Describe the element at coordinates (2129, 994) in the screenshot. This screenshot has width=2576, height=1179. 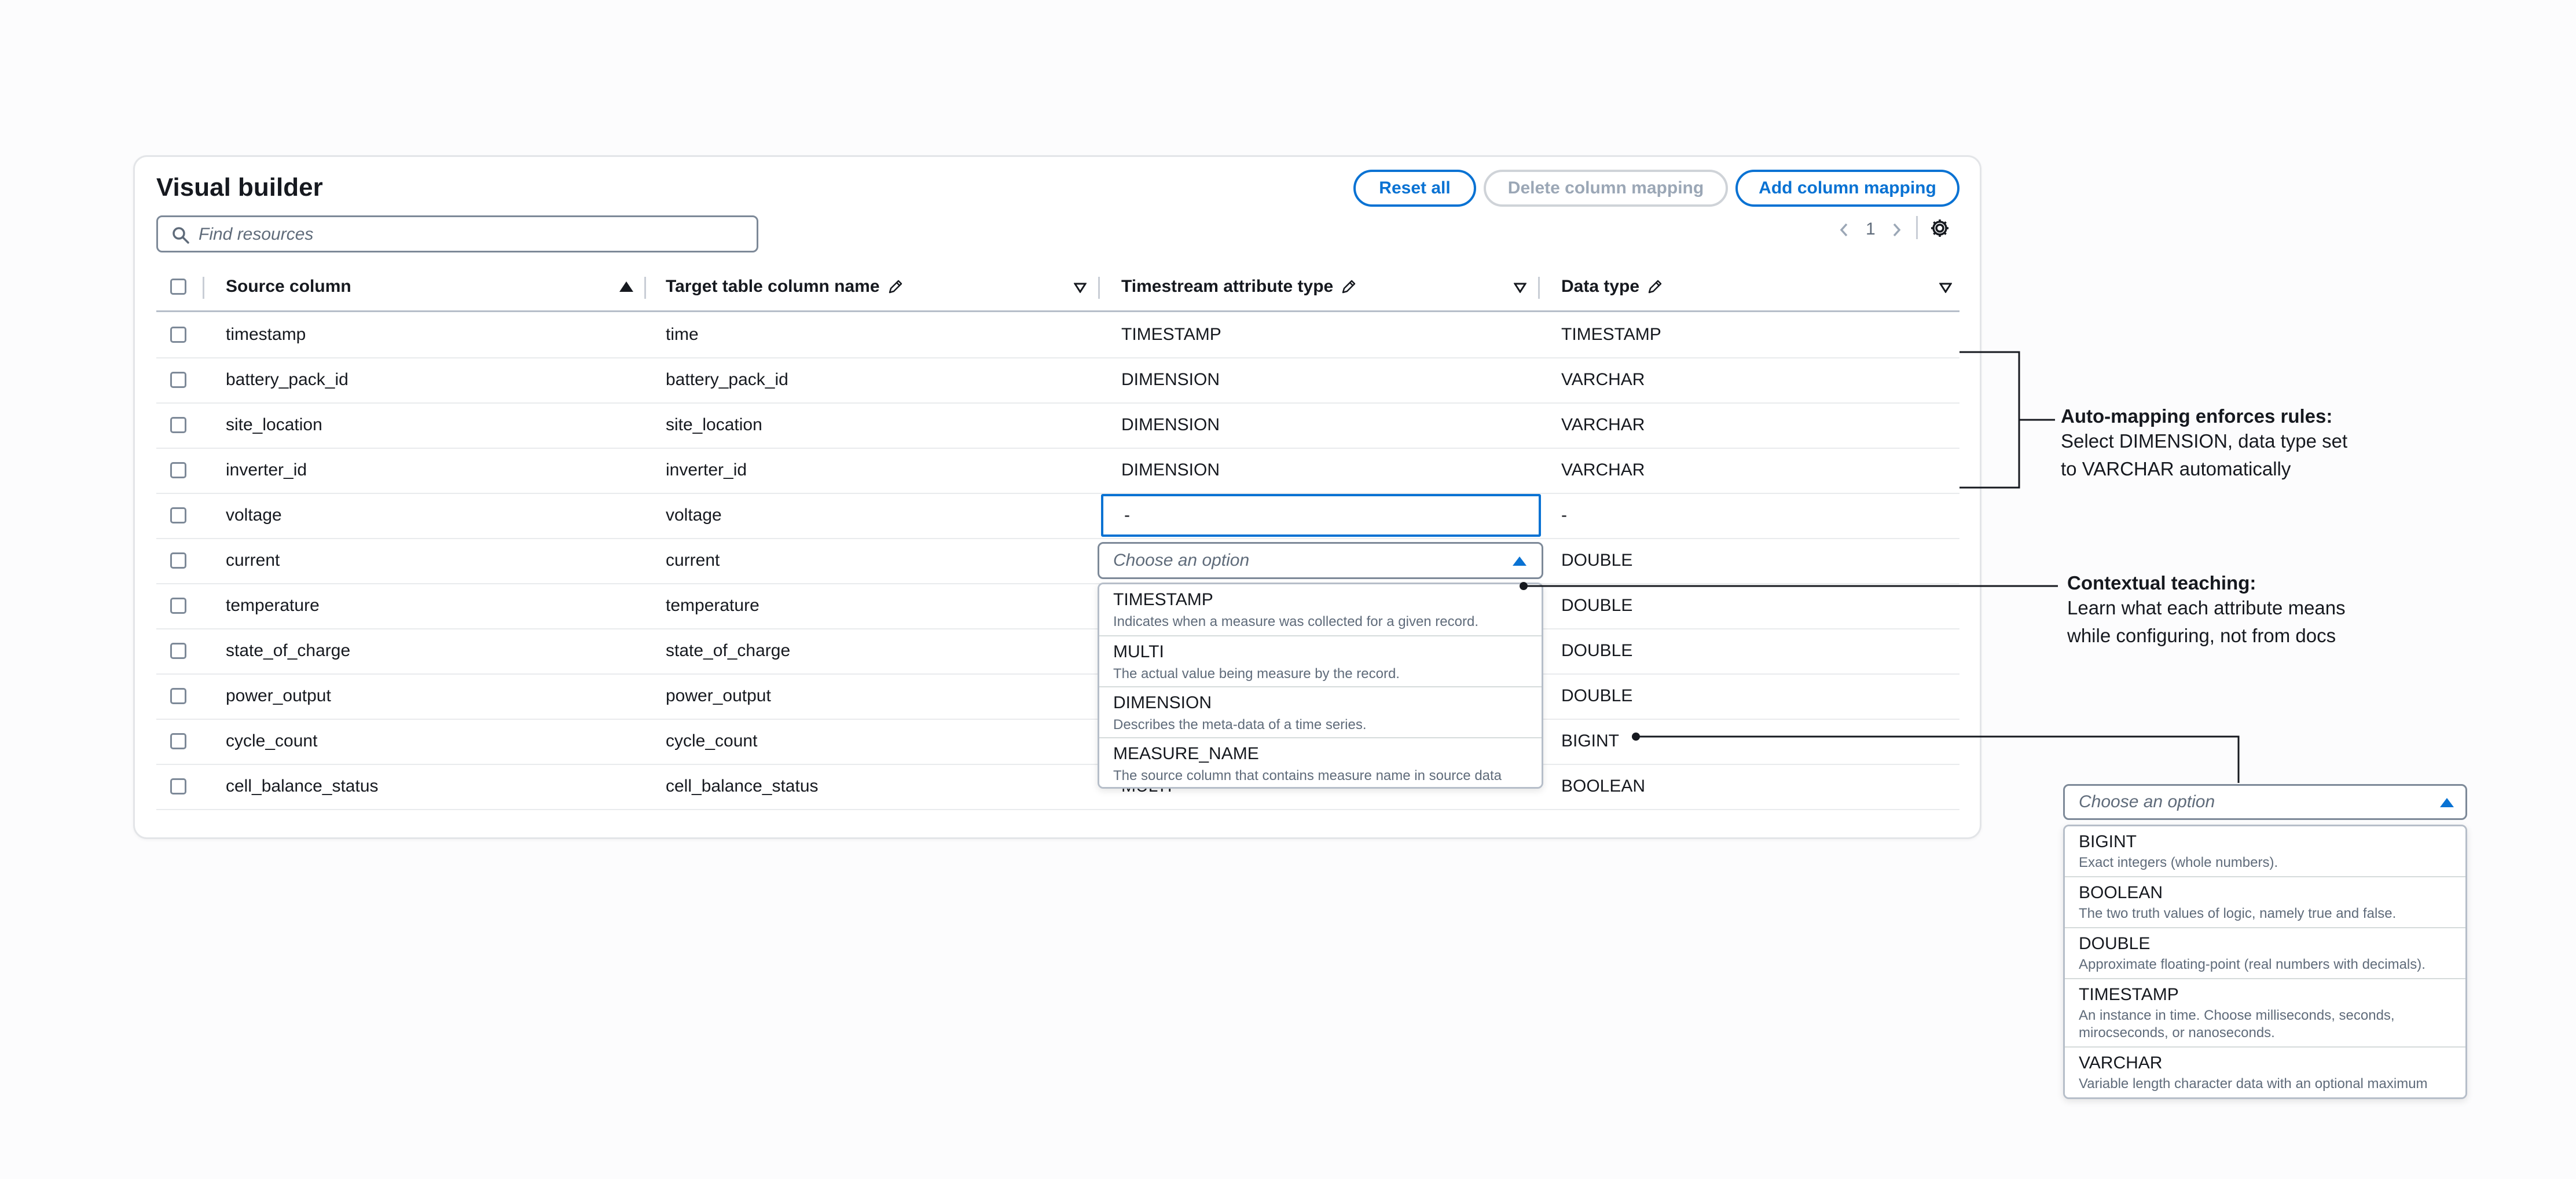
I see `option-label: TIMESTAMP` at that location.